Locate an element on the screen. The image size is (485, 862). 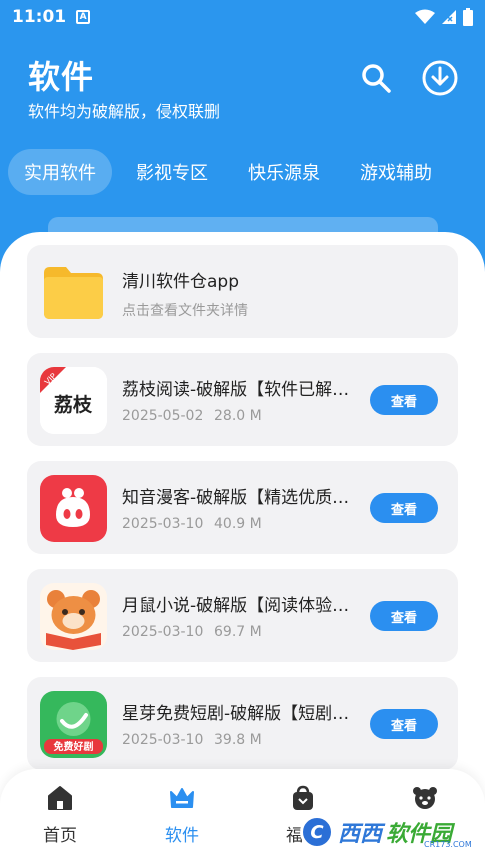
tab-movies: 影视专区 is located at coordinates (172, 172).